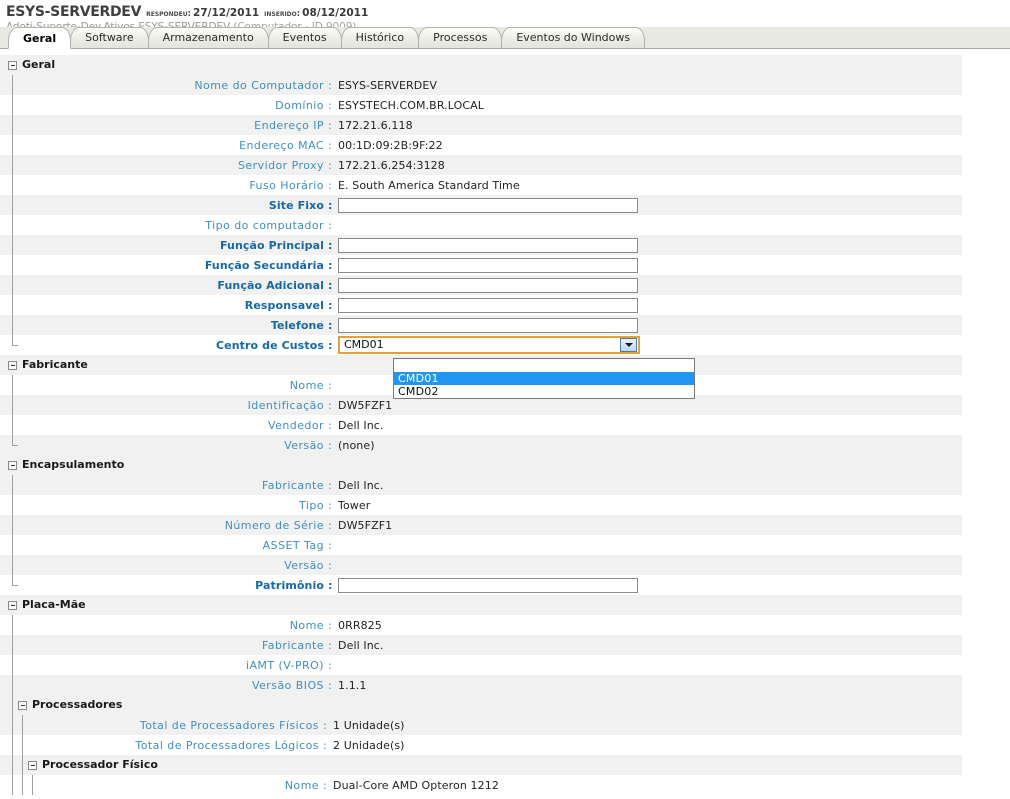 This screenshot has width=1010, height=799. What do you see at coordinates (488, 585) in the screenshot?
I see `patrimonio-input` at bounding box center [488, 585].